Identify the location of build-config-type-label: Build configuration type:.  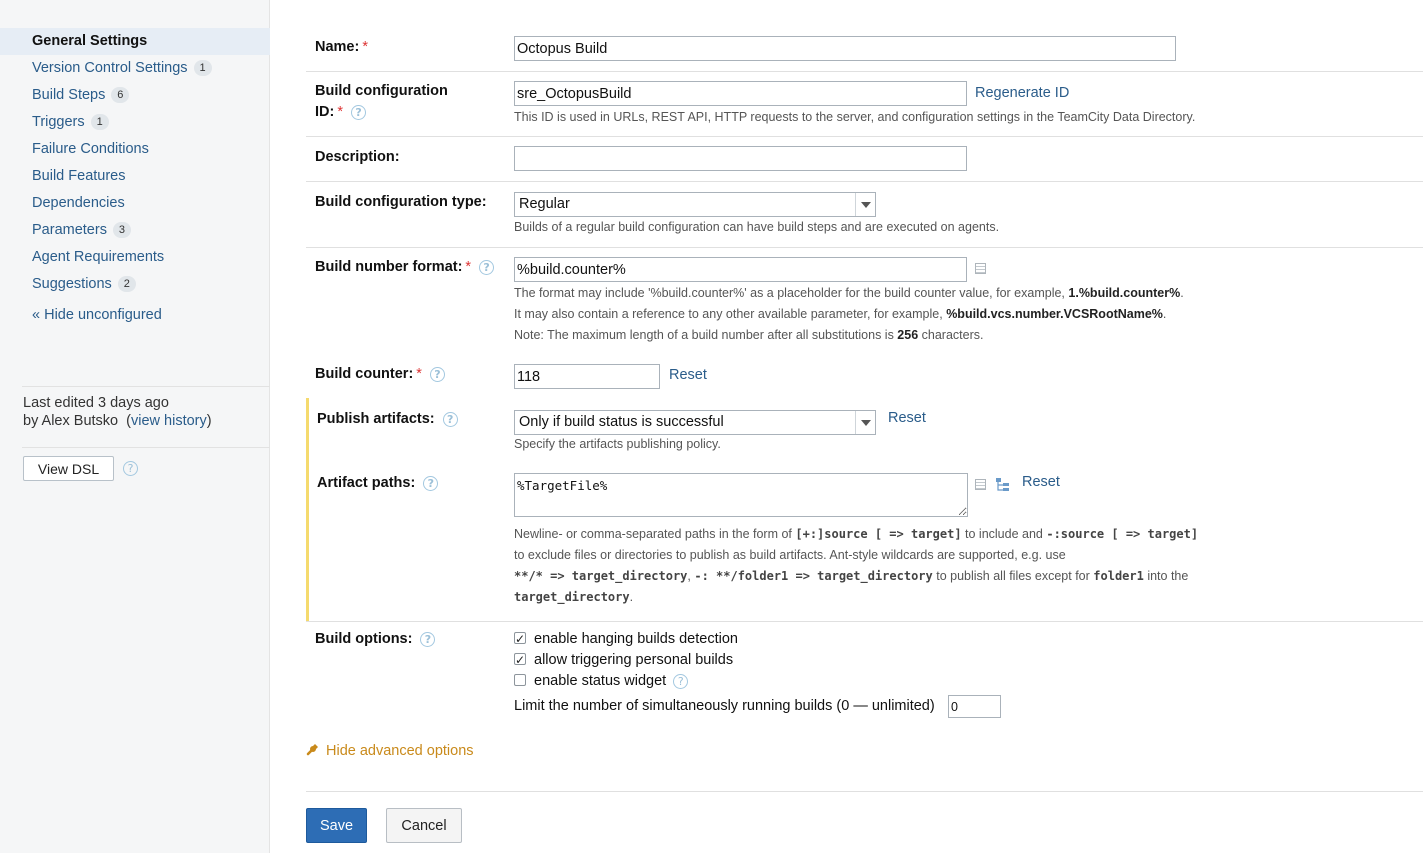
(401, 202).